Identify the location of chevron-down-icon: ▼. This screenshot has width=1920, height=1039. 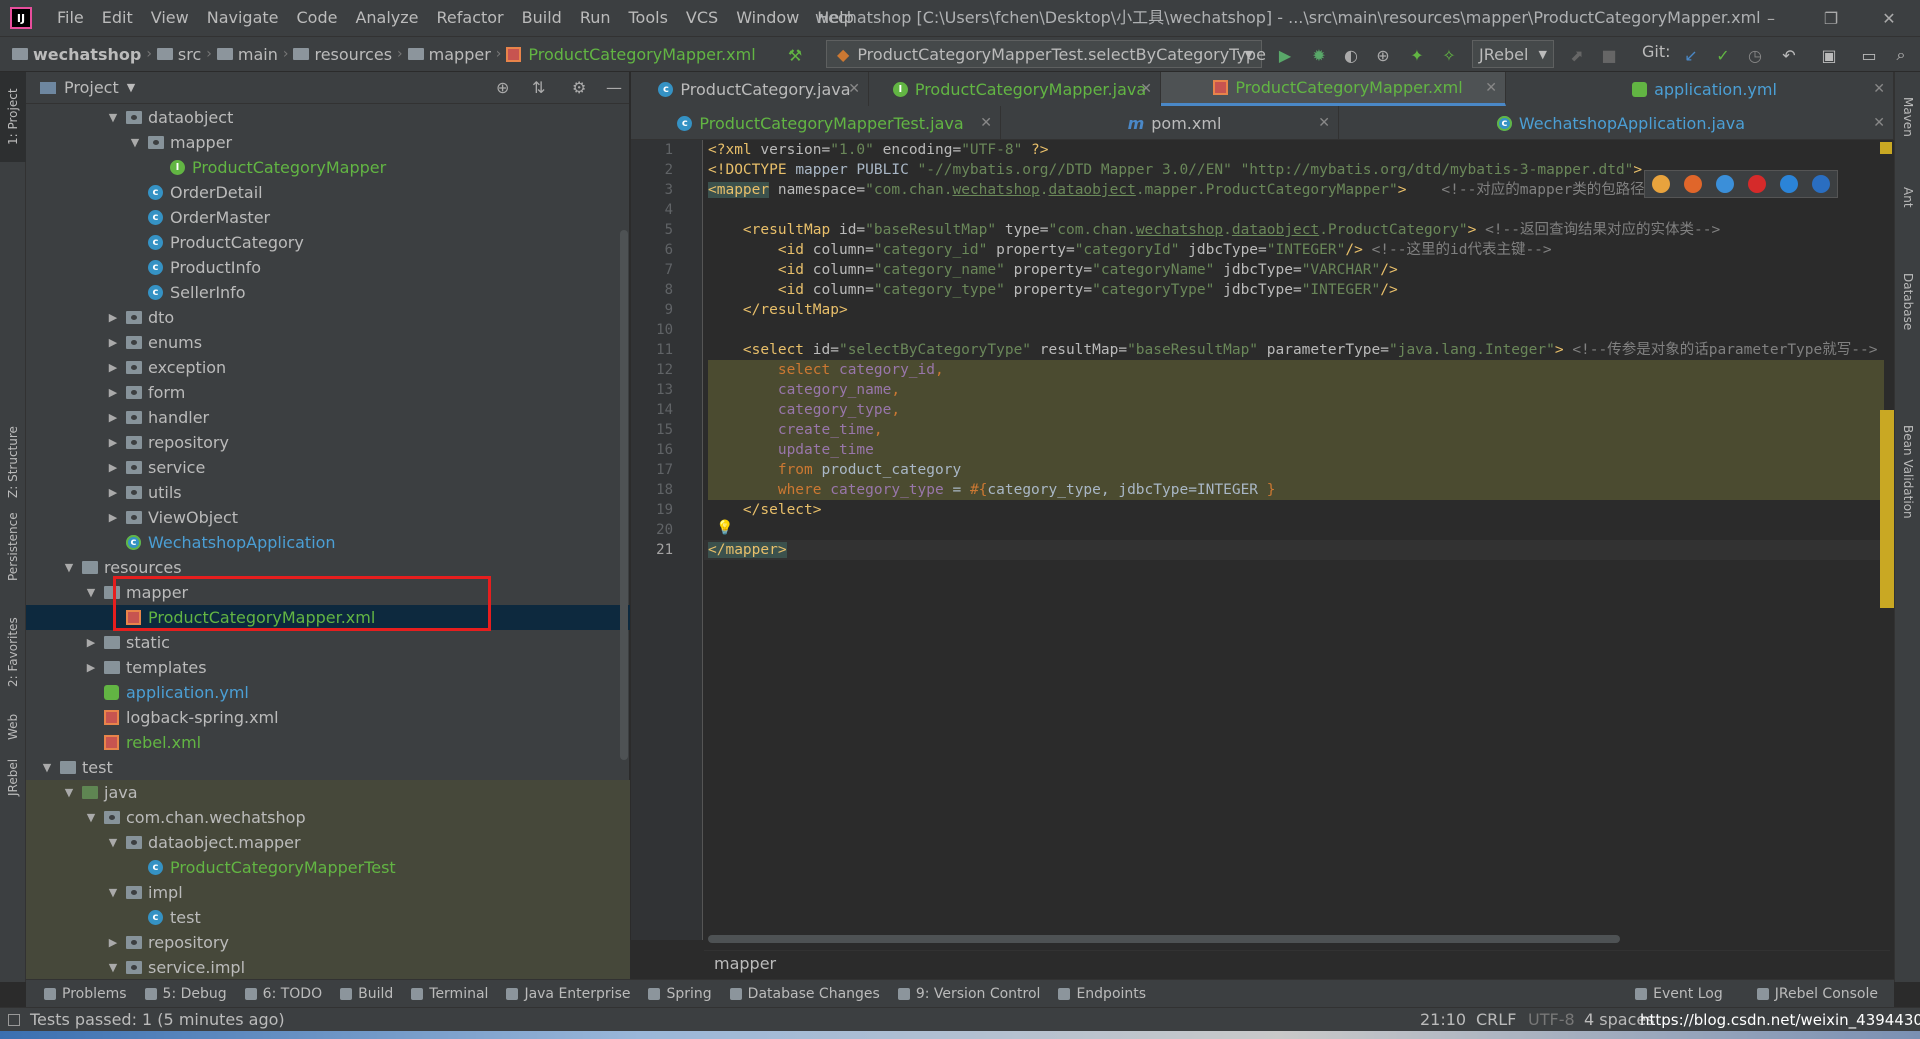
(131, 87).